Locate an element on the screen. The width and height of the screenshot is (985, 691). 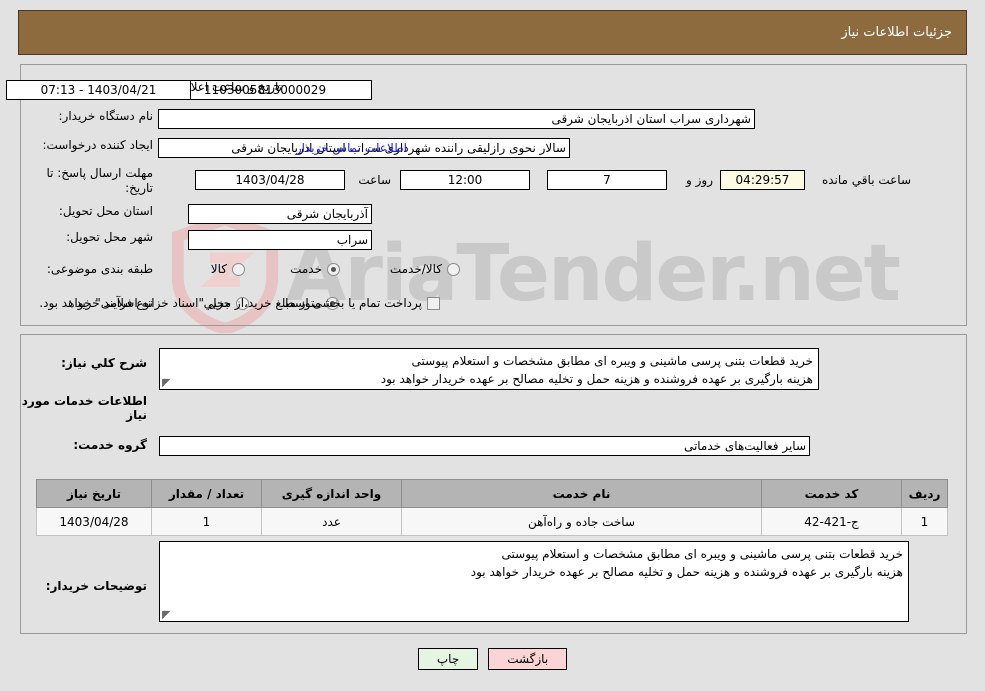
print-button: چاپ is located at coordinates (448, 659).